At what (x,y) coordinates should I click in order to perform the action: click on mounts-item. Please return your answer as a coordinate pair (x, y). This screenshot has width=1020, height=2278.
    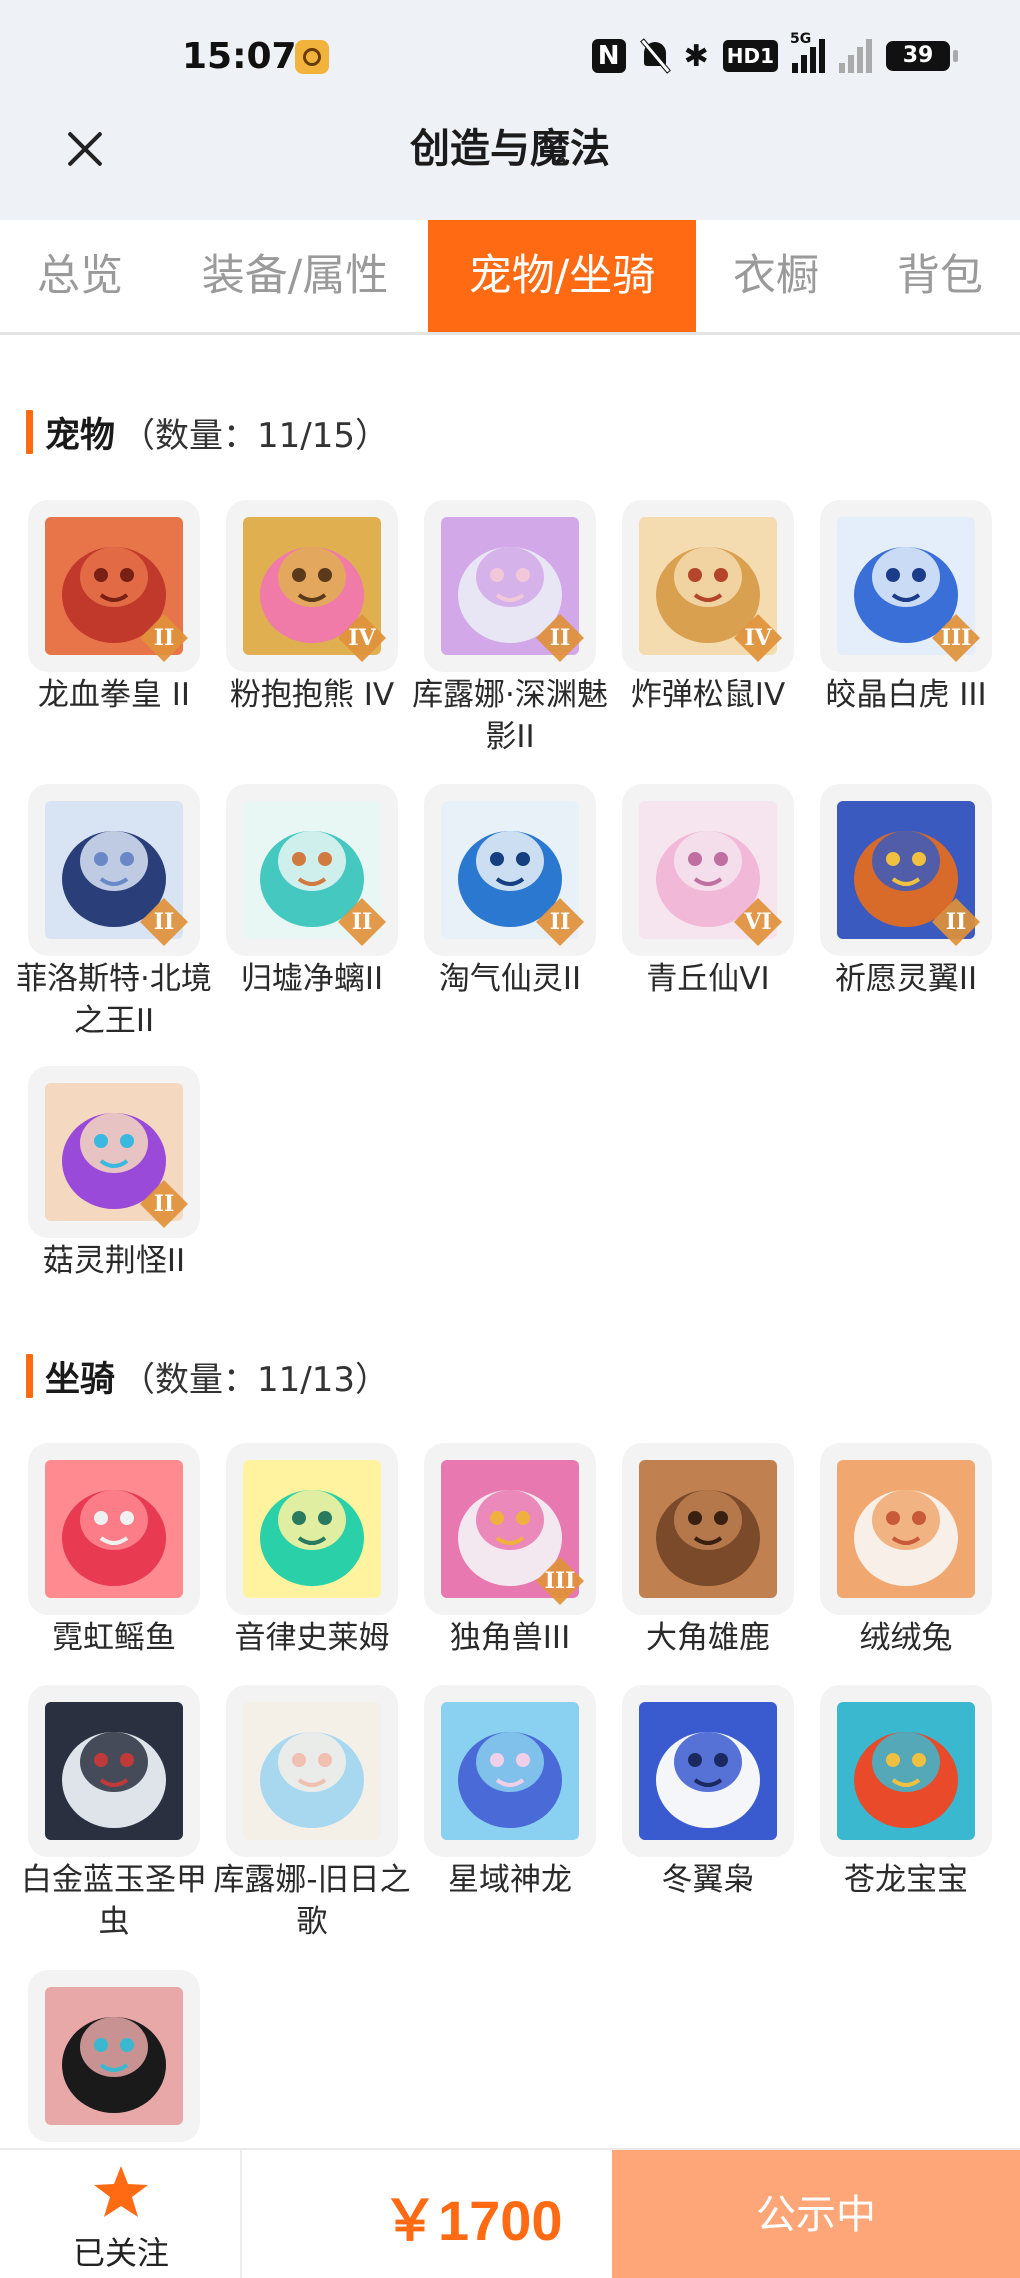
    Looking at the image, I should click on (114, 2057).